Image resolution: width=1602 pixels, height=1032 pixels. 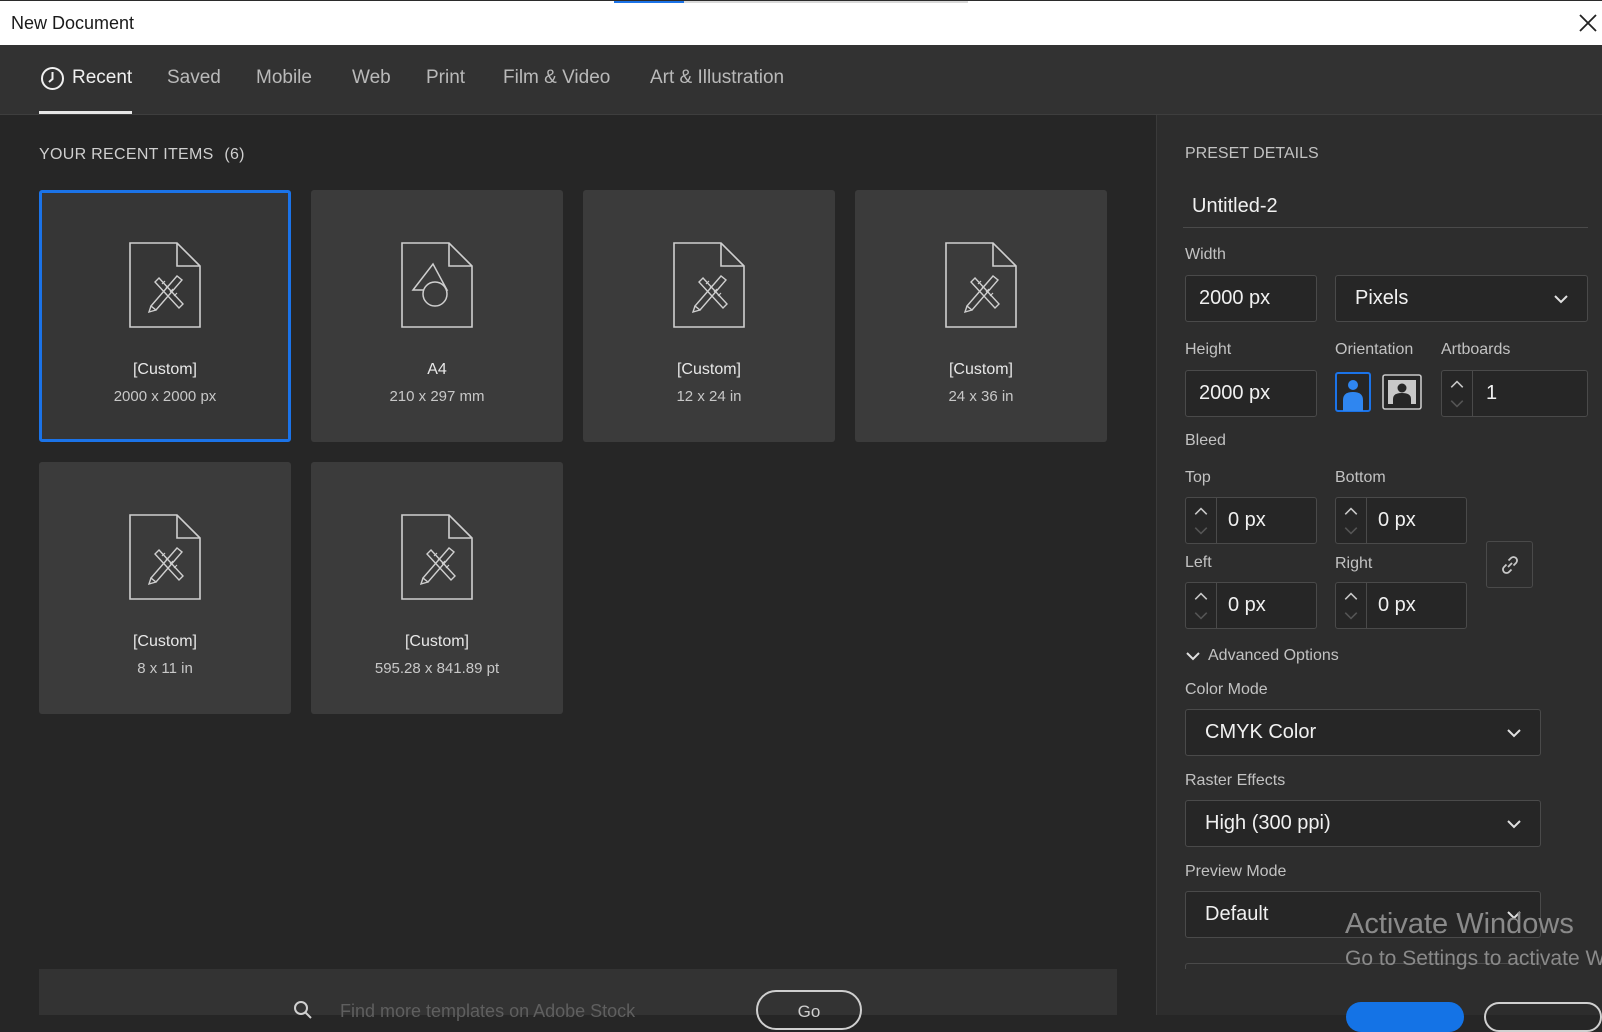 I want to click on recent-item-card: [Custom] 595.28 x 841.89 pt, so click(x=437, y=588).